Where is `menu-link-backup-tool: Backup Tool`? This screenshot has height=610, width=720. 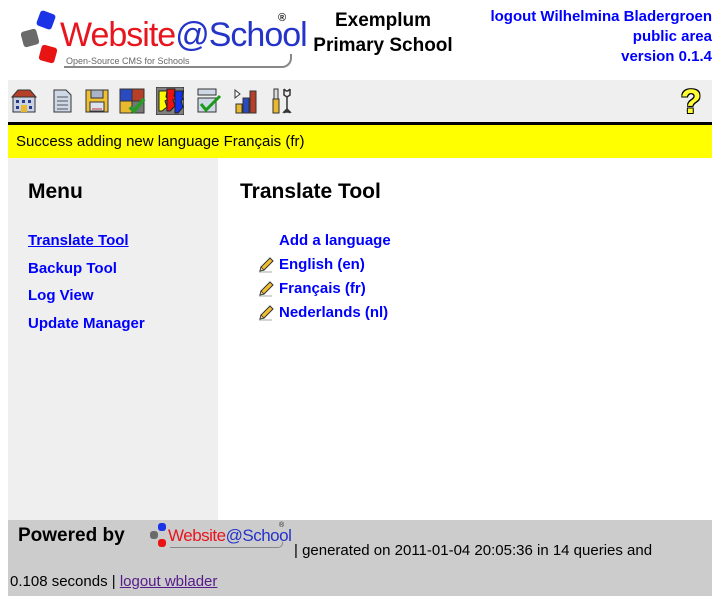 menu-link-backup-tool: Backup Tool is located at coordinates (72, 268).